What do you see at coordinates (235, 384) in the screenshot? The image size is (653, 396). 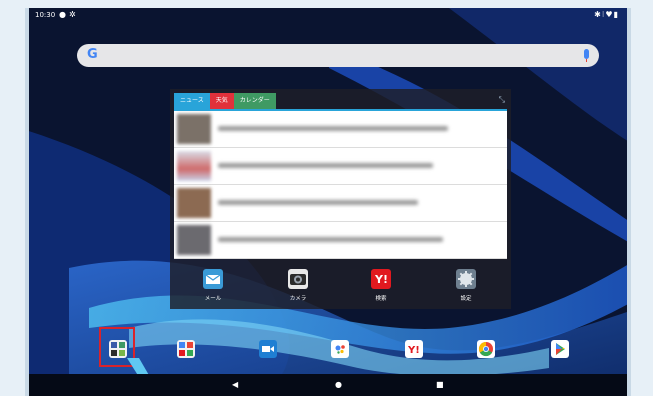 I see `back-icon: ◀` at bounding box center [235, 384].